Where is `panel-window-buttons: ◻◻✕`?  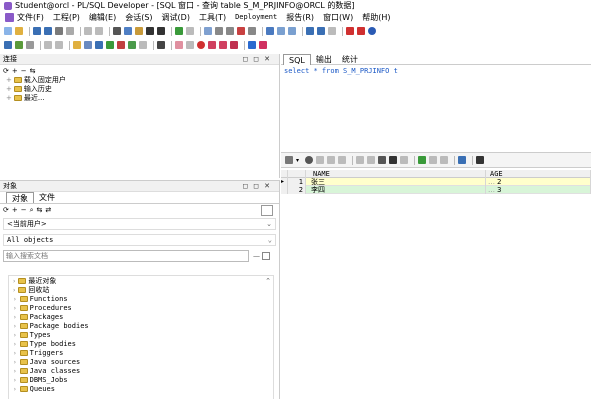 panel-window-buttons: ◻◻✕ is located at coordinates (259, 59).